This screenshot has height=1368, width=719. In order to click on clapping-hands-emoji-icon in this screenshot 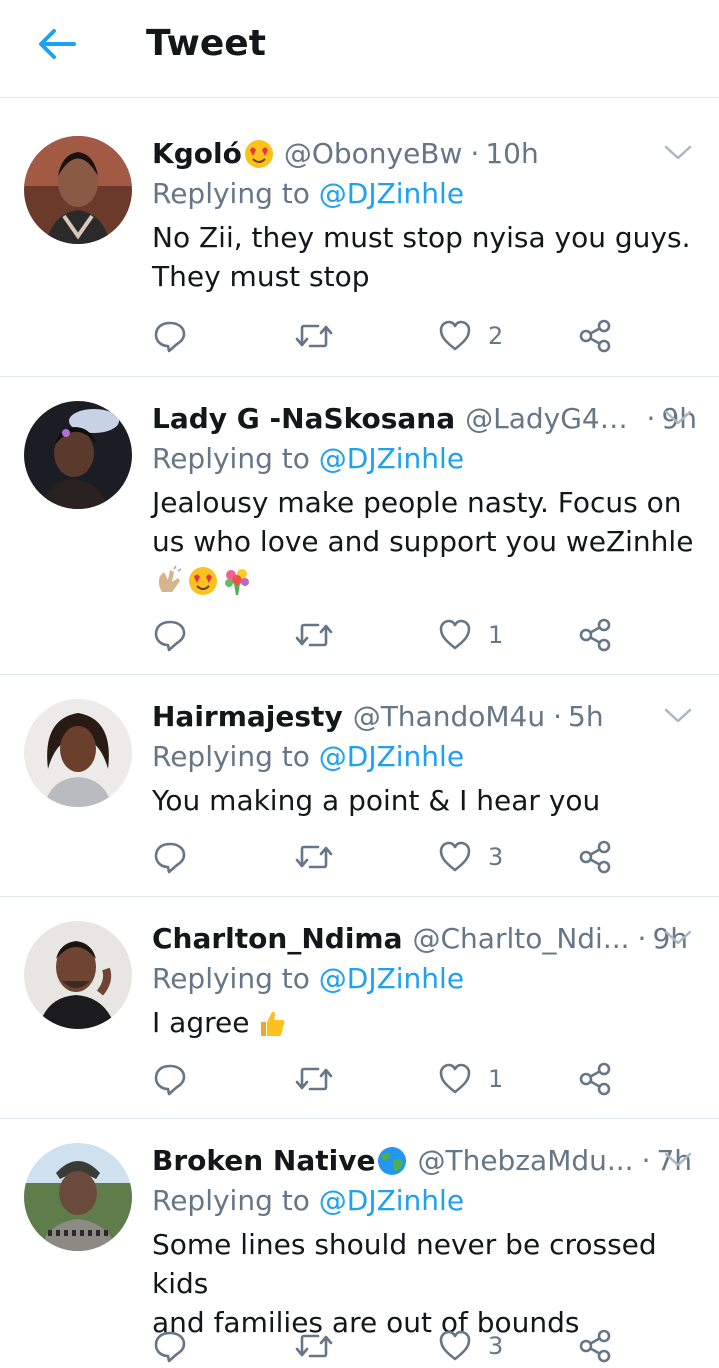, I will do `click(170, 578)`.